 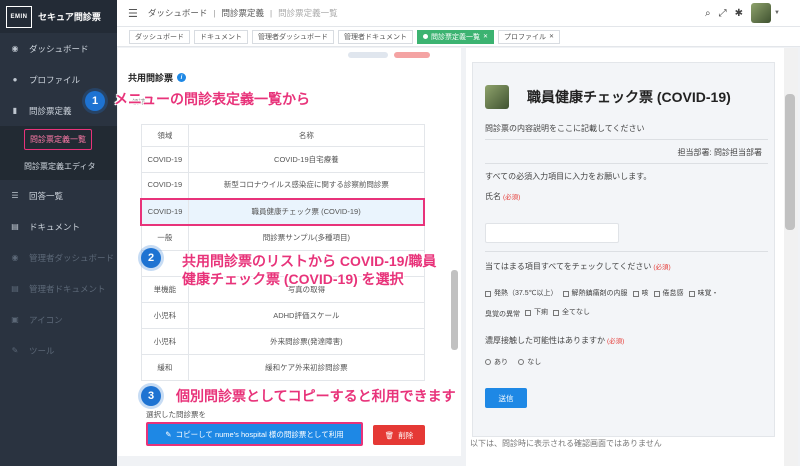 I want to click on copy-button: ✎ コピーして nume's hospital 様の問診票として利用, so click(x=254, y=434).